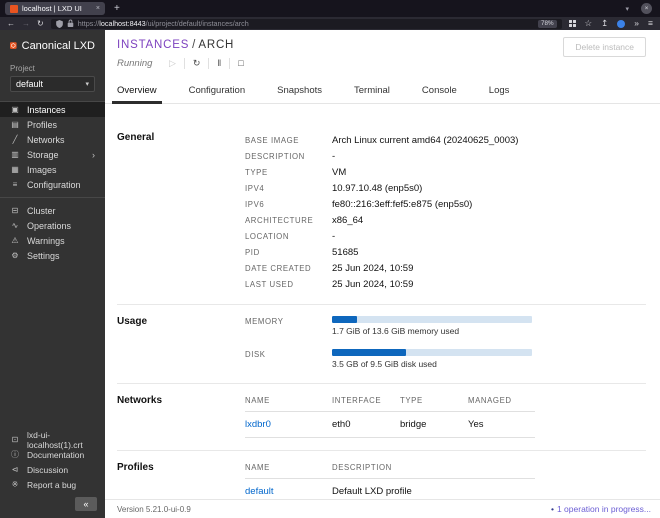 This screenshot has height=518, width=660. What do you see at coordinates (433, 470) in the screenshot?
I see `column-header: DESCRIPTION` at bounding box center [433, 470].